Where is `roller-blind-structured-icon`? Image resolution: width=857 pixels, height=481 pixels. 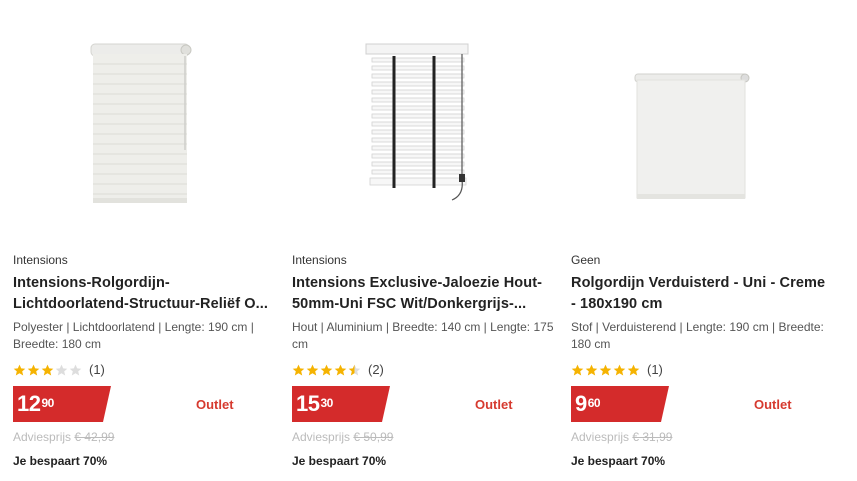 roller-blind-structured-icon is located at coordinates (141, 123).